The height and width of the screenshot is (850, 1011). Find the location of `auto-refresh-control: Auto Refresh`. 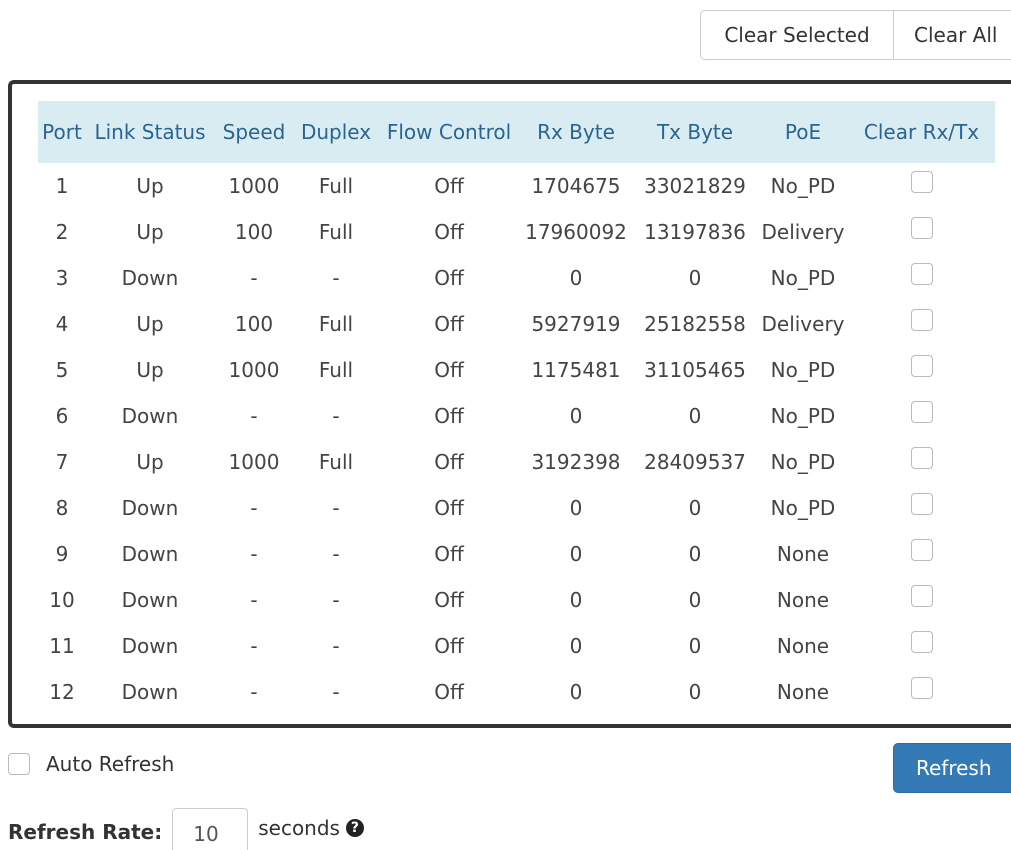

auto-refresh-control: Auto Refresh is located at coordinates (91, 764).